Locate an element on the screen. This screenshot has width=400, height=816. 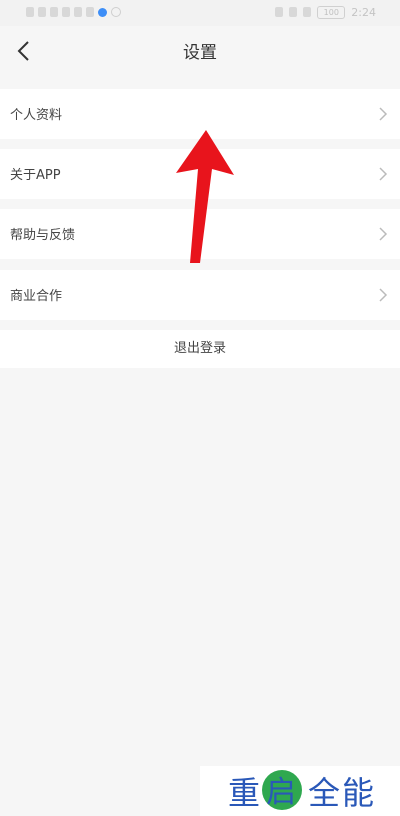
app-notification-icon is located at coordinates (102, 12).